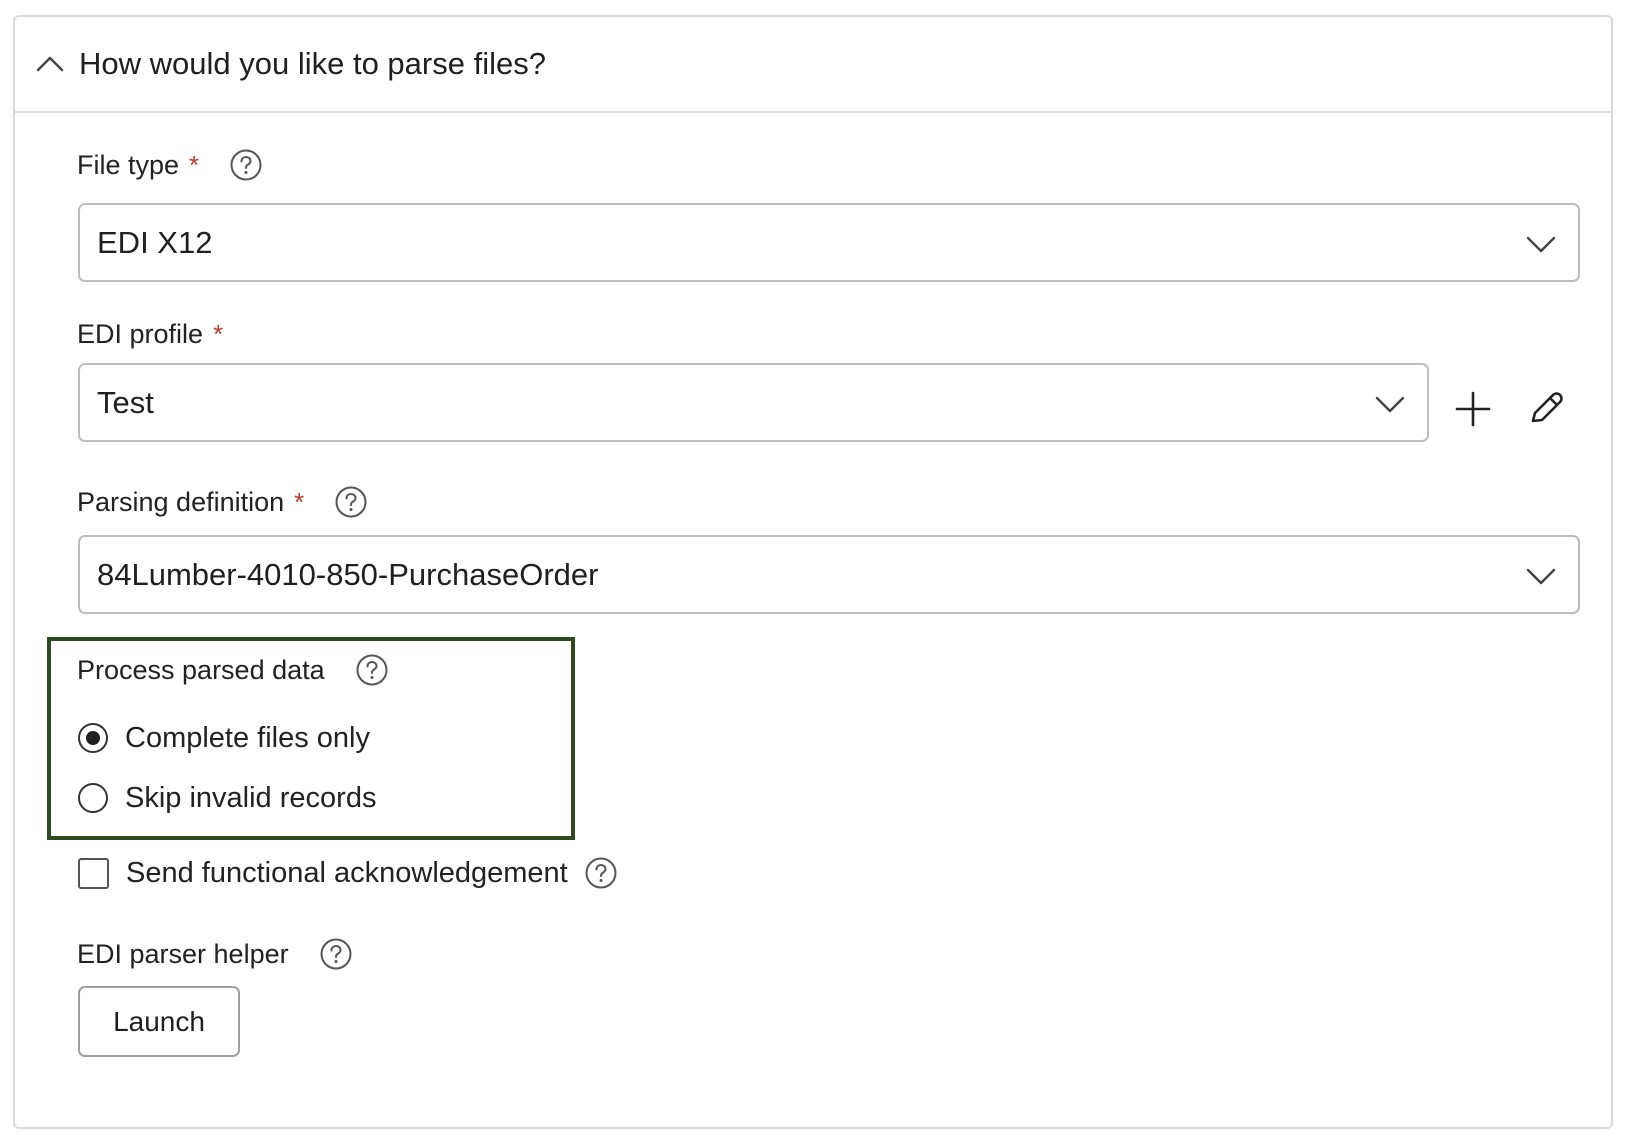 This screenshot has width=1626, height=1146. I want to click on file-type-value: EDI X12, so click(155, 242).